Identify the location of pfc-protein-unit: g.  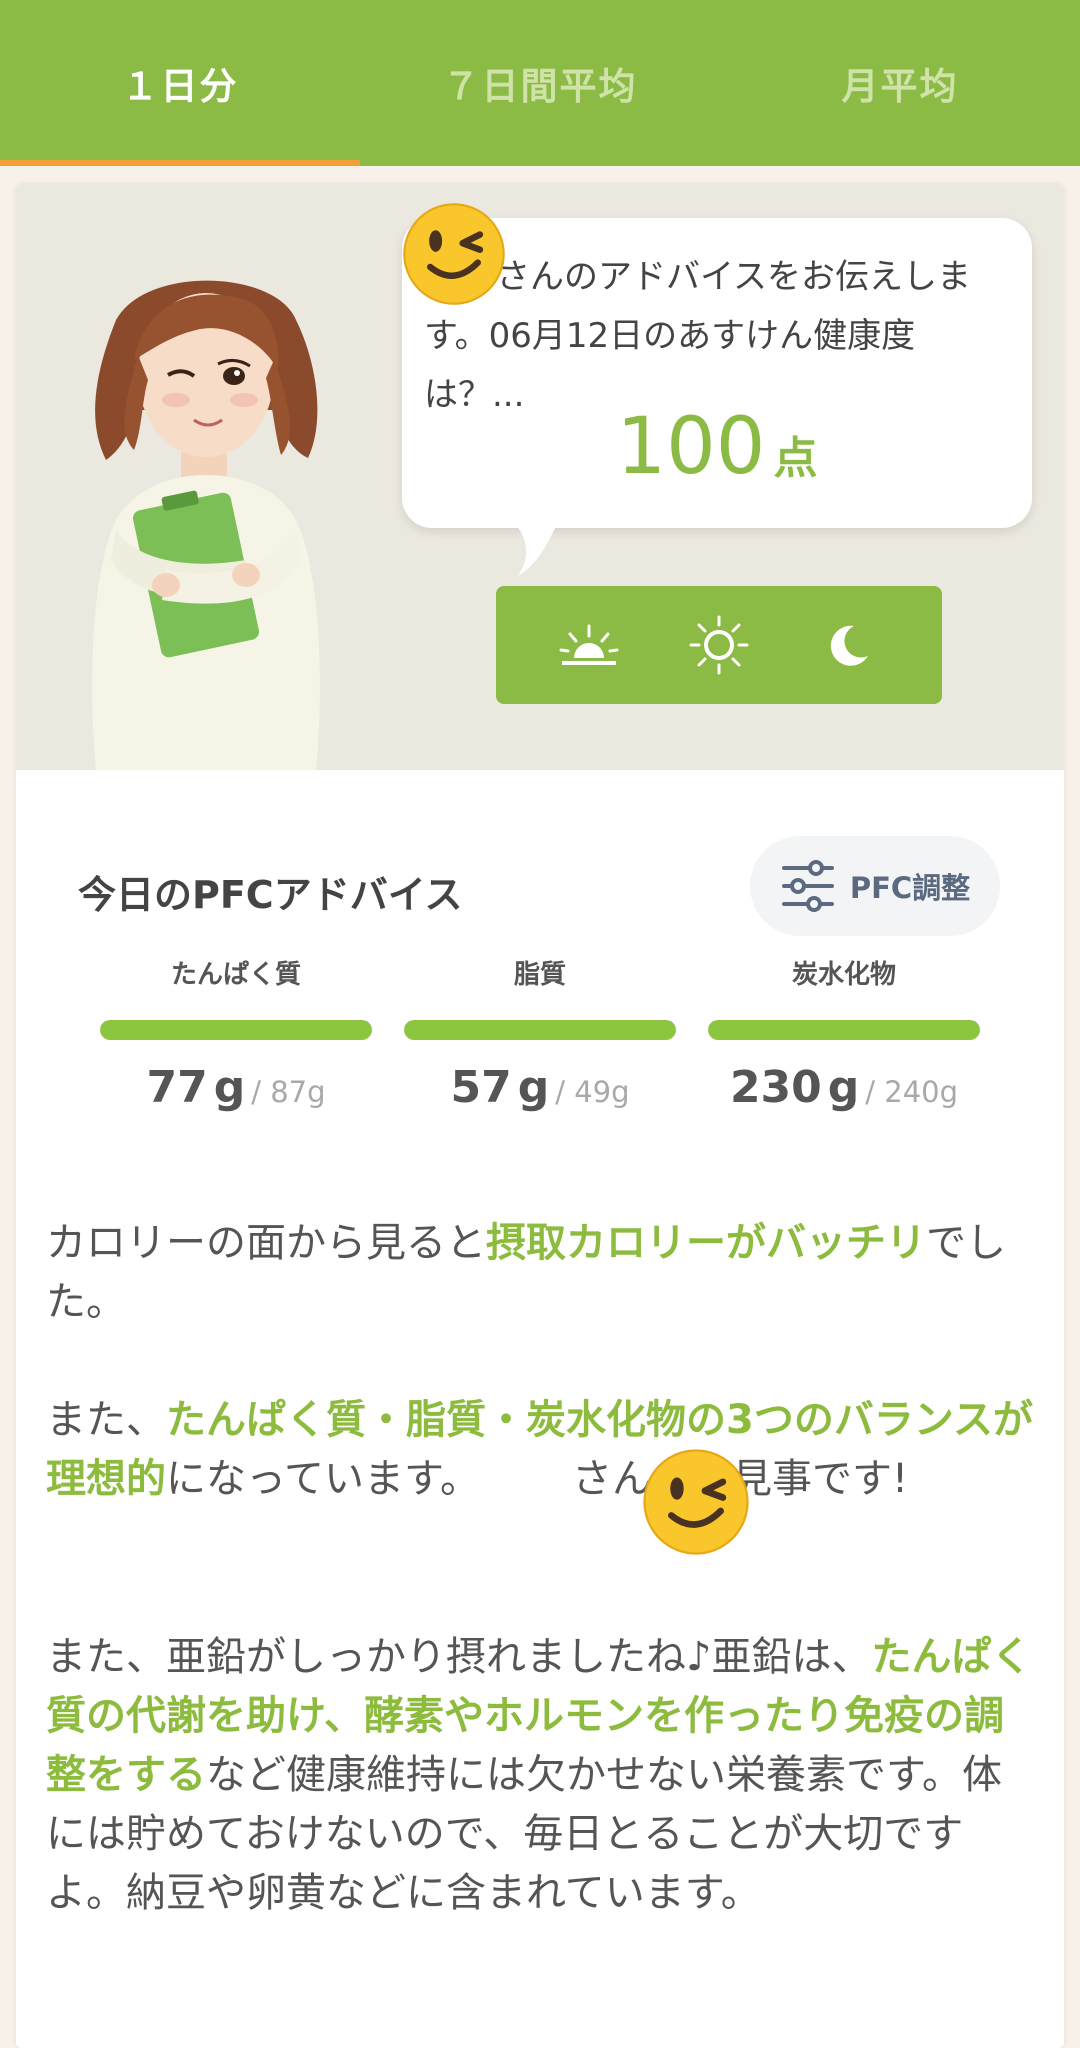
(229, 1087).